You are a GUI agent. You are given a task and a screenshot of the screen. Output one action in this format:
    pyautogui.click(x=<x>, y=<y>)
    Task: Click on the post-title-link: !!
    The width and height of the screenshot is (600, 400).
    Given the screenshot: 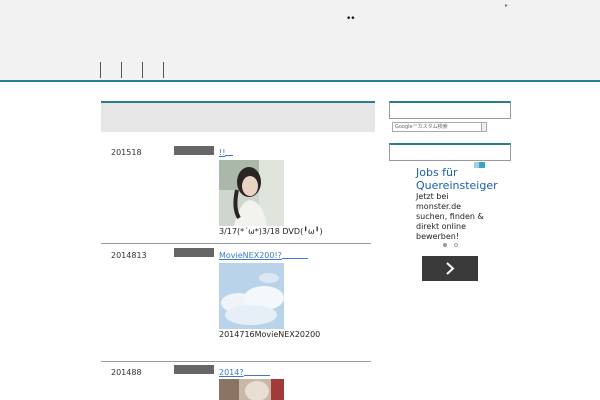 What is the action you would take?
    pyautogui.click(x=226, y=152)
    